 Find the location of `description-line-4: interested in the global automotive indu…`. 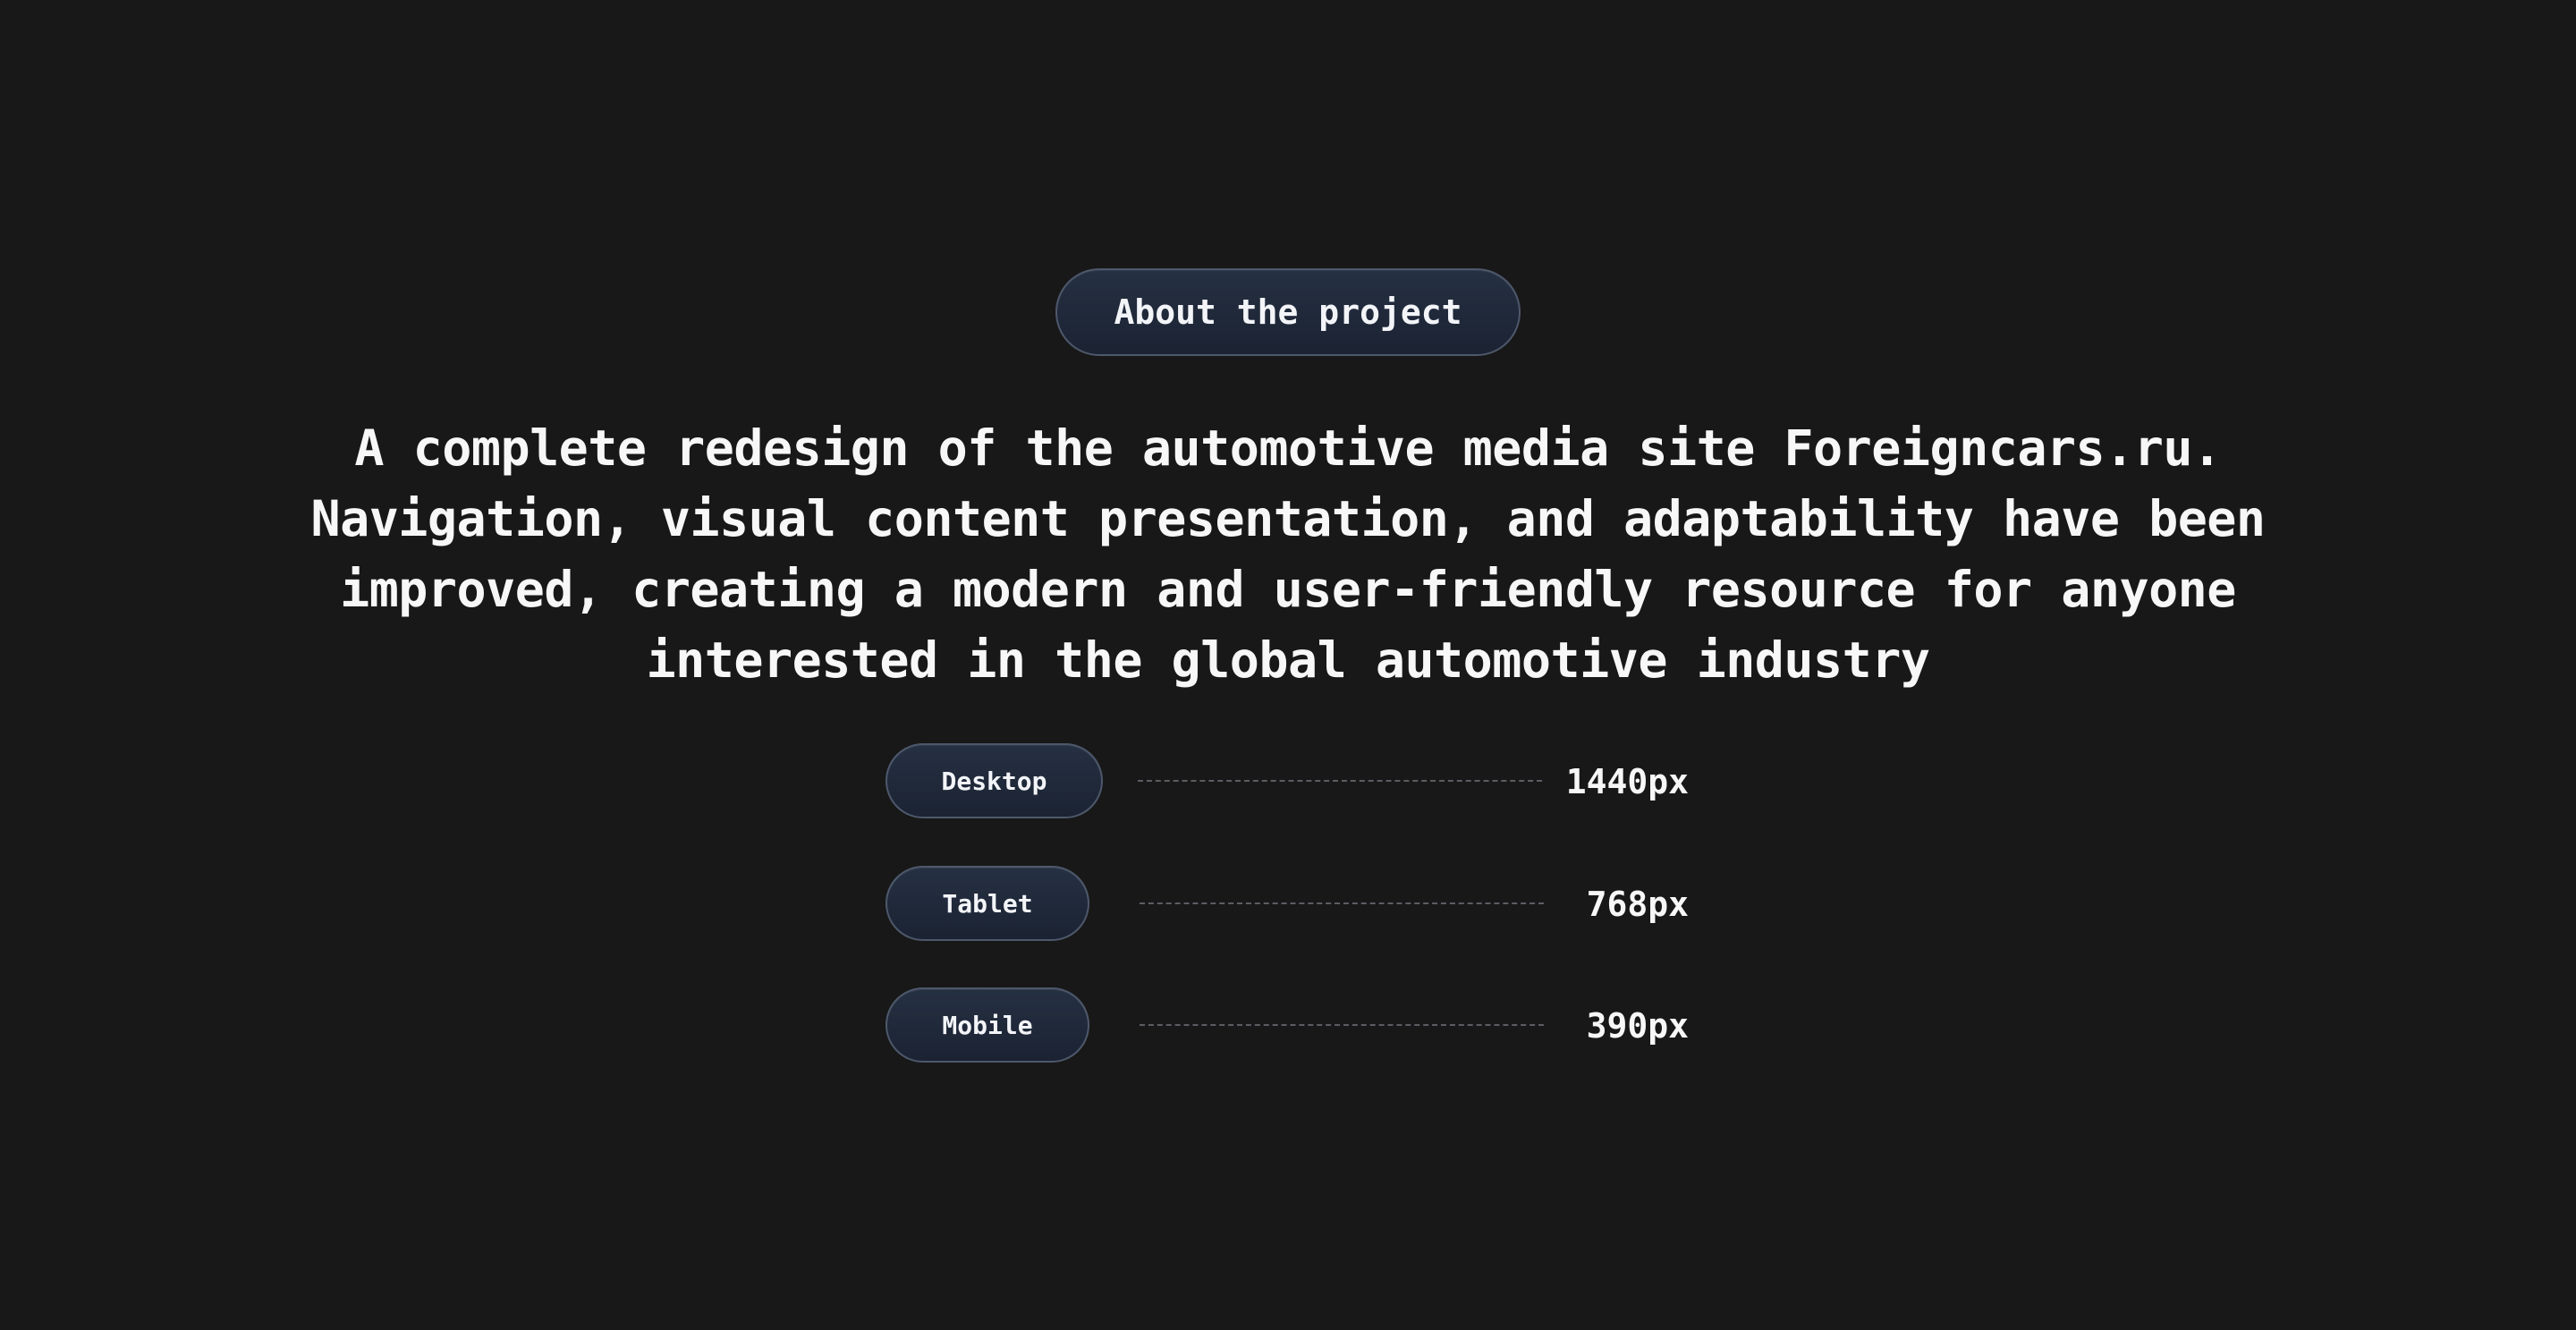

description-line-4: interested in the global automotive indu… is located at coordinates (1288, 660).